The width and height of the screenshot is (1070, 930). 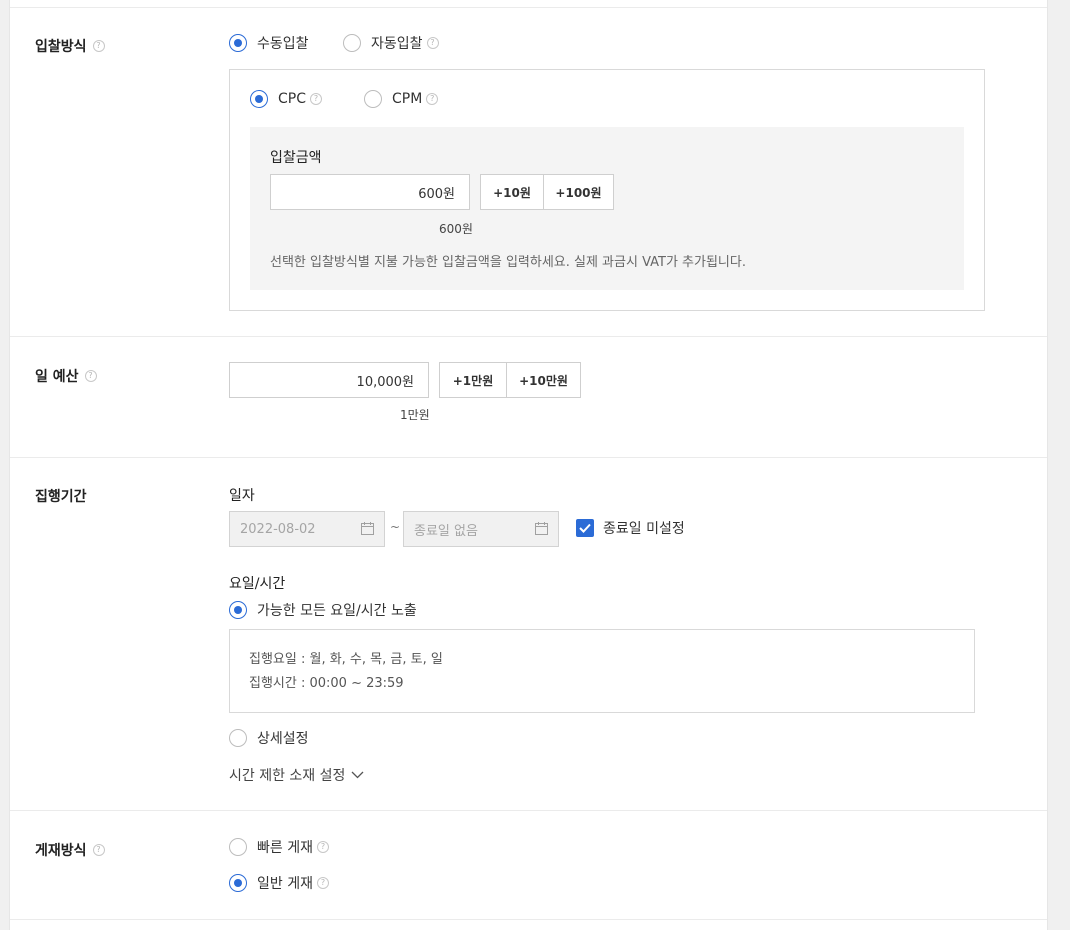 I want to click on radio-detail-setting: 상세설정, so click(x=269, y=738).